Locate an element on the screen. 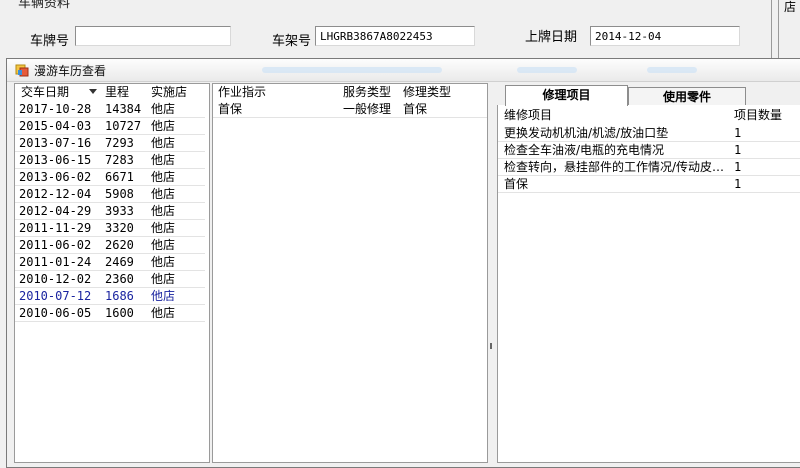  row-mileage: 6671 is located at coordinates (119, 177).